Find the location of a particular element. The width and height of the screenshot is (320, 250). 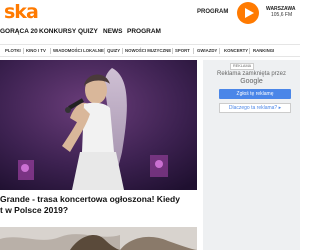

why-this-ad-label: Dlaczego ta reklama? is located at coordinates (253, 108).